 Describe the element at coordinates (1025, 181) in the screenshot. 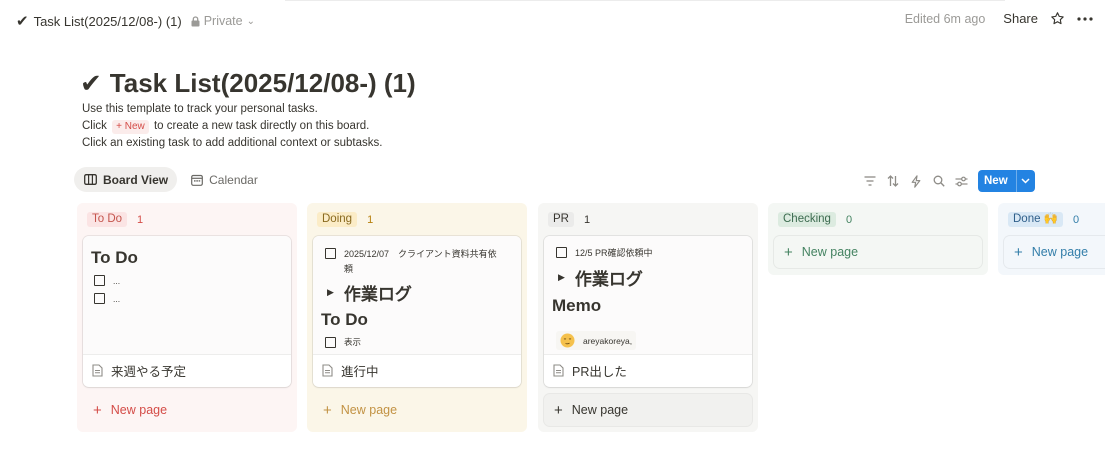

I see `chevron-down-icon` at that location.